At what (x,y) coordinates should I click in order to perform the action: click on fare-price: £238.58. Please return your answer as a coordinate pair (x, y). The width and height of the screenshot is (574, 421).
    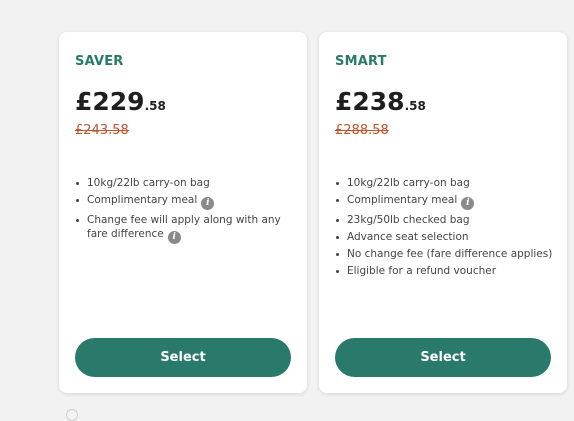
    Looking at the image, I should click on (380, 101).